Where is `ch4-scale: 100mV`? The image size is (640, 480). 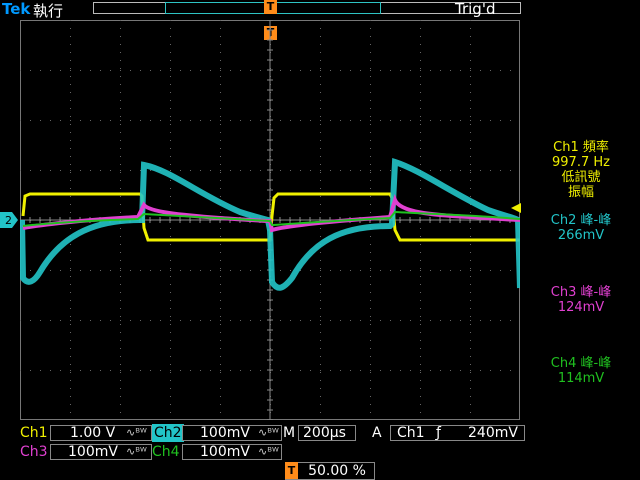 ch4-scale: 100mV is located at coordinates (225, 452).